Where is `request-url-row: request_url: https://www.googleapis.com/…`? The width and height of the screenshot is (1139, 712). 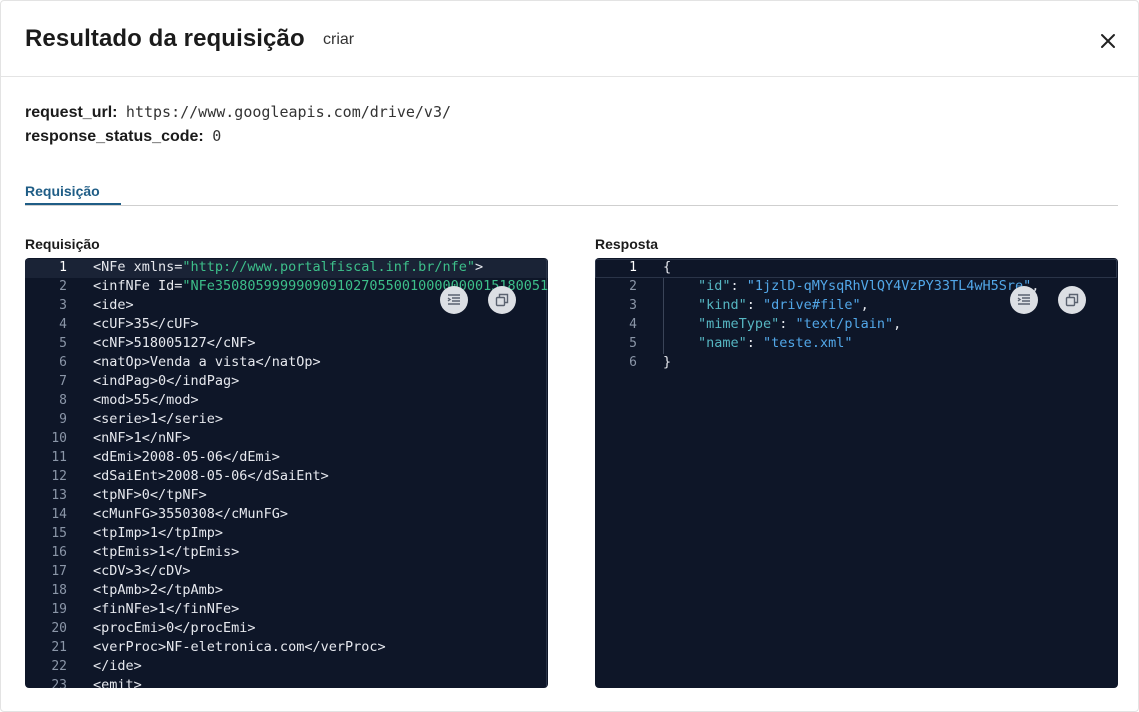
request-url-row: request_url: https://www.googleapis.com/… is located at coordinates (238, 112).